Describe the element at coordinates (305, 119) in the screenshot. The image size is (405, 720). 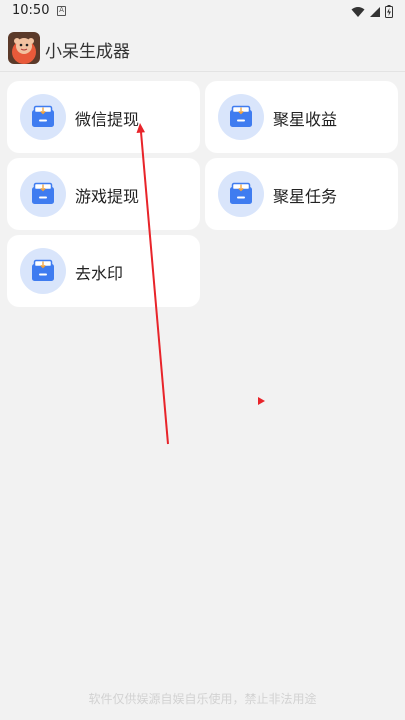
I see `menu-card-label: 聚星收益` at that location.